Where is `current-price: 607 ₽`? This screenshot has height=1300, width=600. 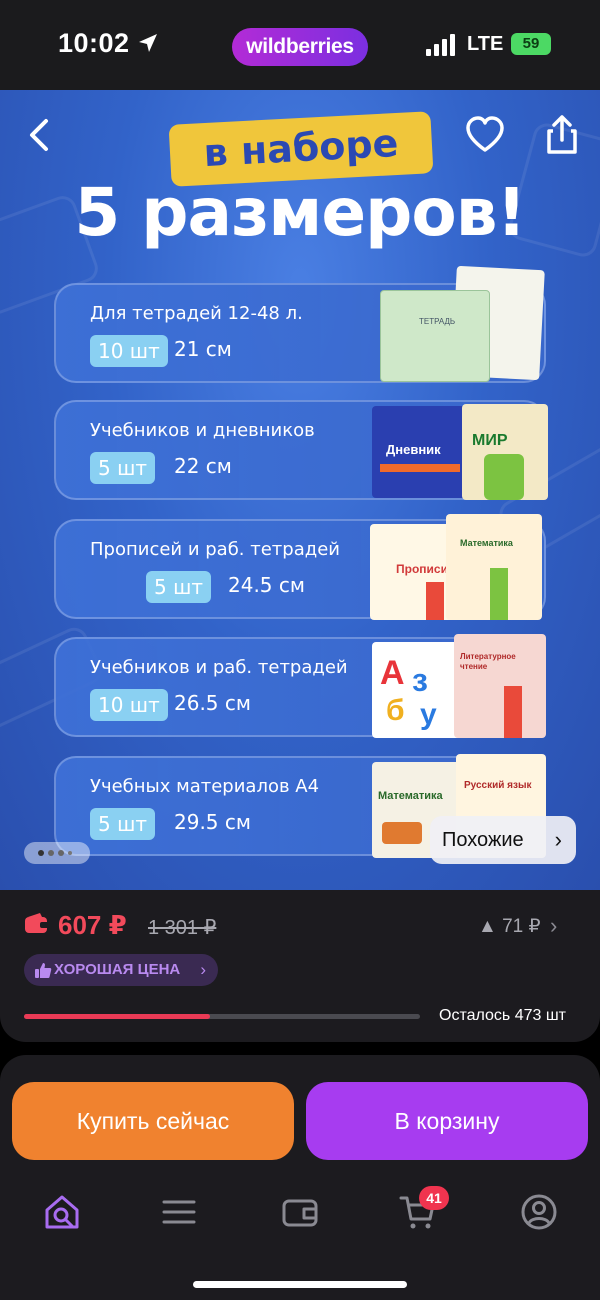 current-price: 607 ₽ is located at coordinates (92, 925).